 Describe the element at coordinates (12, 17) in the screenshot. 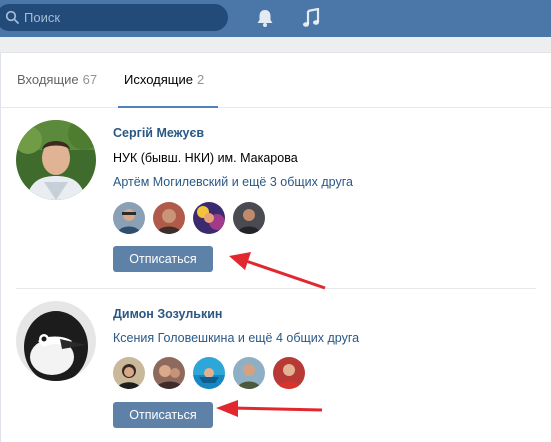

I see `search-icon` at that location.